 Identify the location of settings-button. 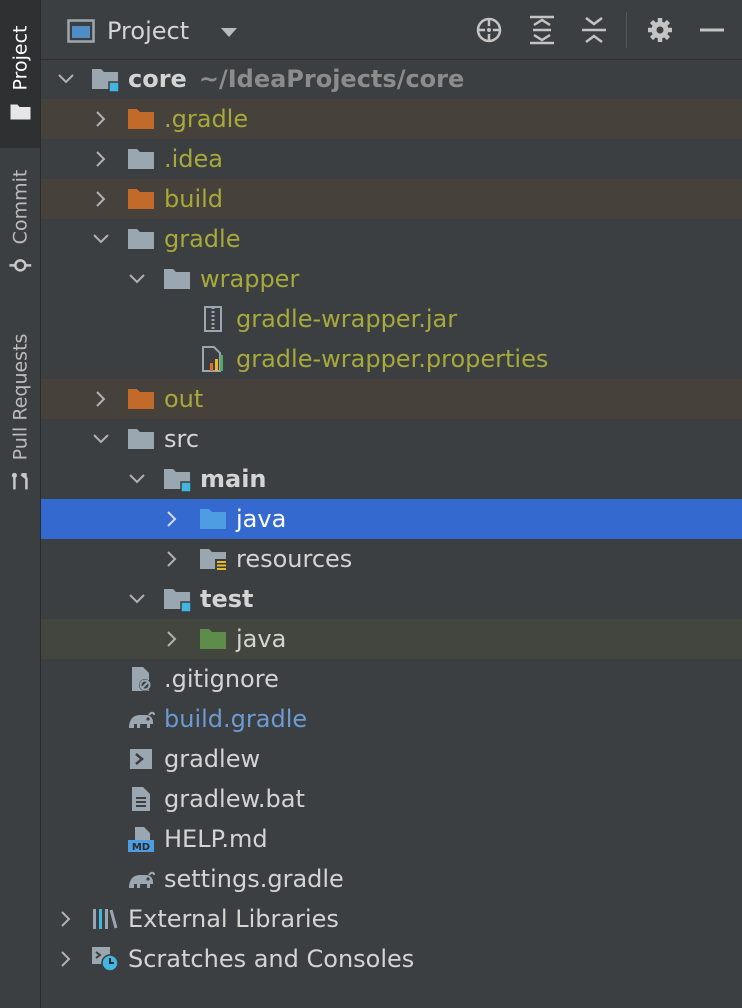
(660, 30).